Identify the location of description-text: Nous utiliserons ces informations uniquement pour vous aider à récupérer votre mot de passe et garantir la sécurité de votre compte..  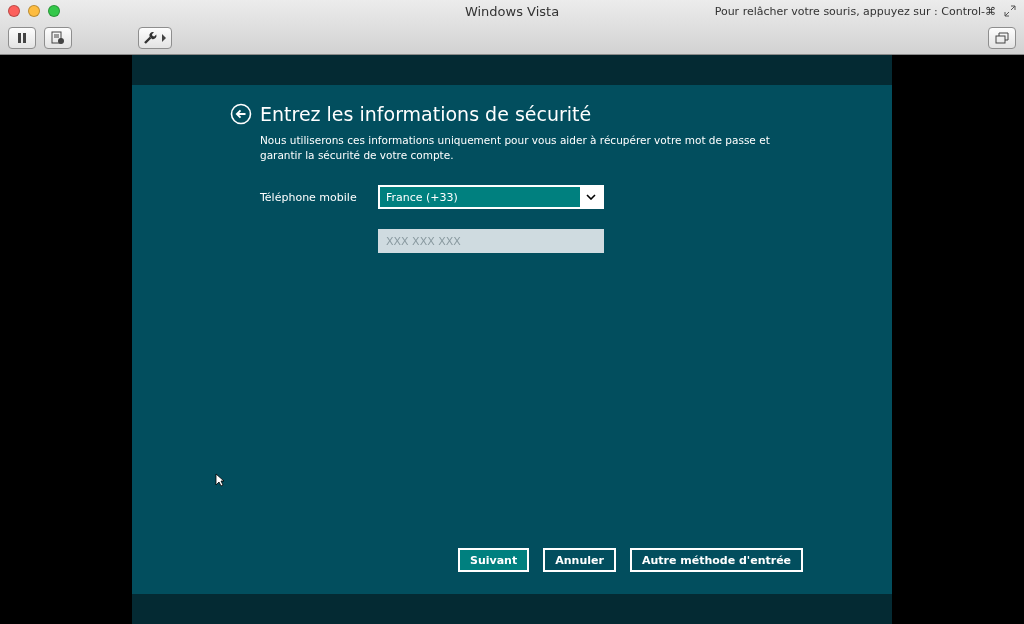
(515, 148).